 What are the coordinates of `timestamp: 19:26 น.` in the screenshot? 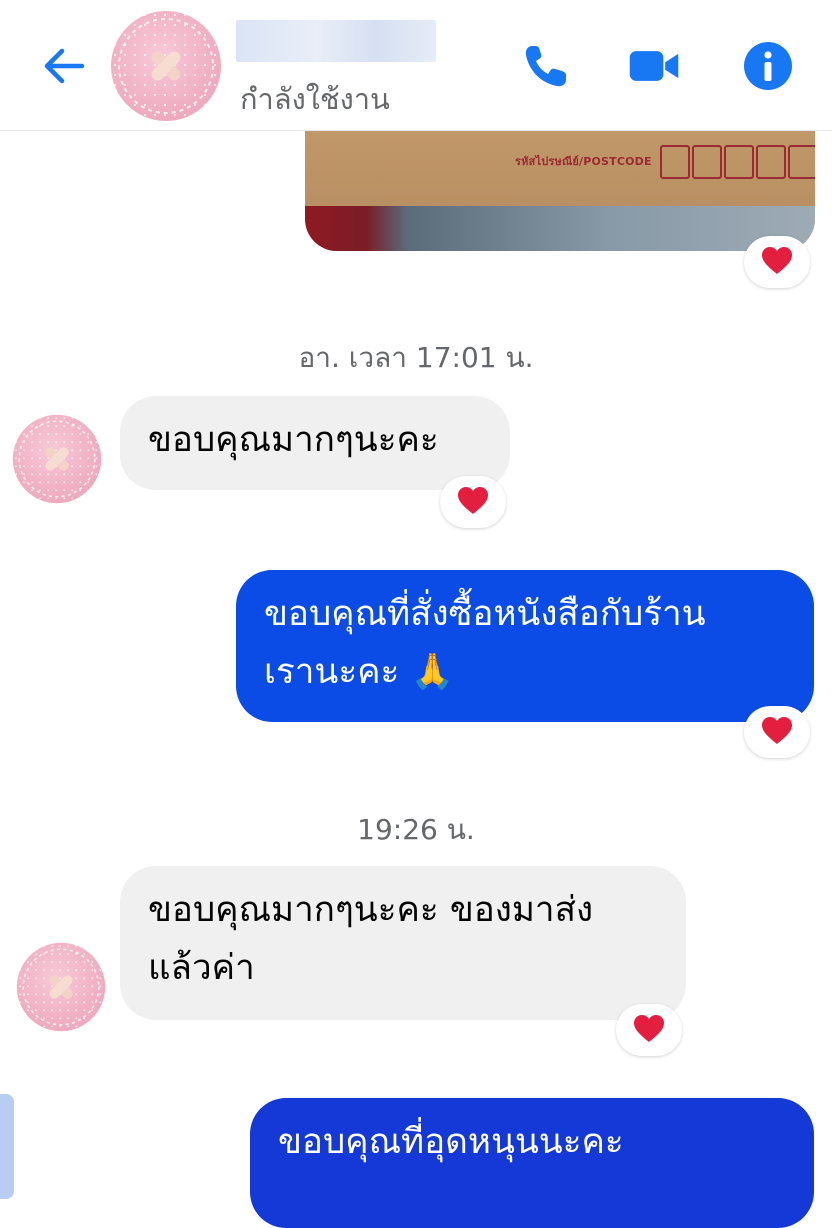 It's located at (416, 829).